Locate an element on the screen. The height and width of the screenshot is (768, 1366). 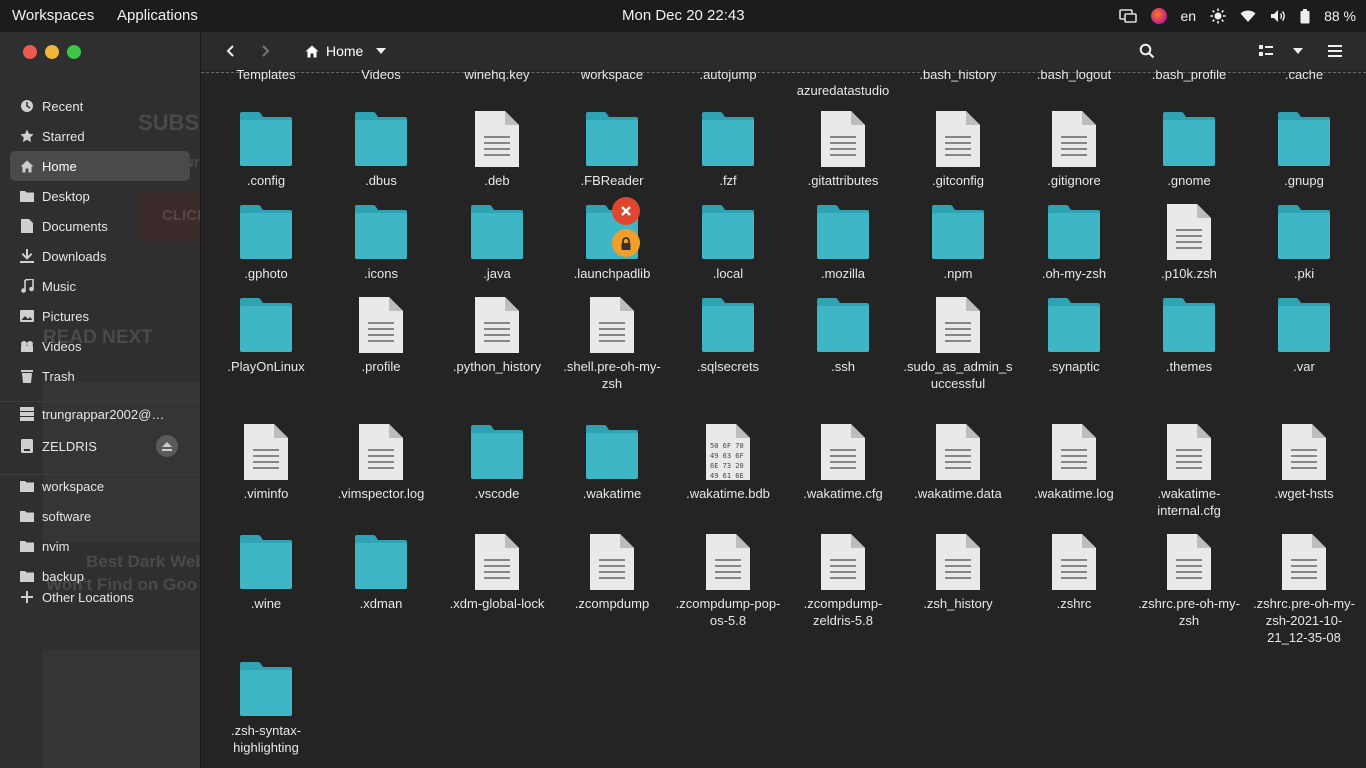
other-locations: Other Locations is located at coordinates (100, 597).